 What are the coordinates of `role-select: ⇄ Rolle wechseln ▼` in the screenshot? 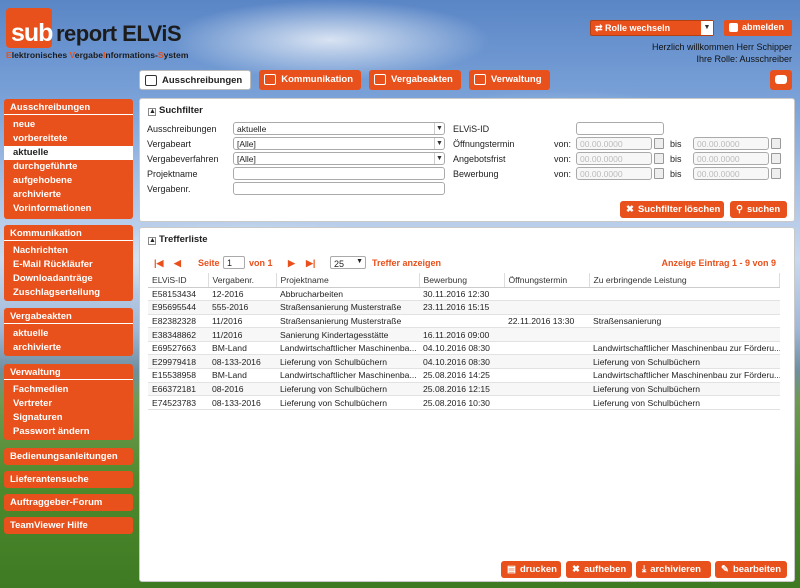 It's located at (652, 28).